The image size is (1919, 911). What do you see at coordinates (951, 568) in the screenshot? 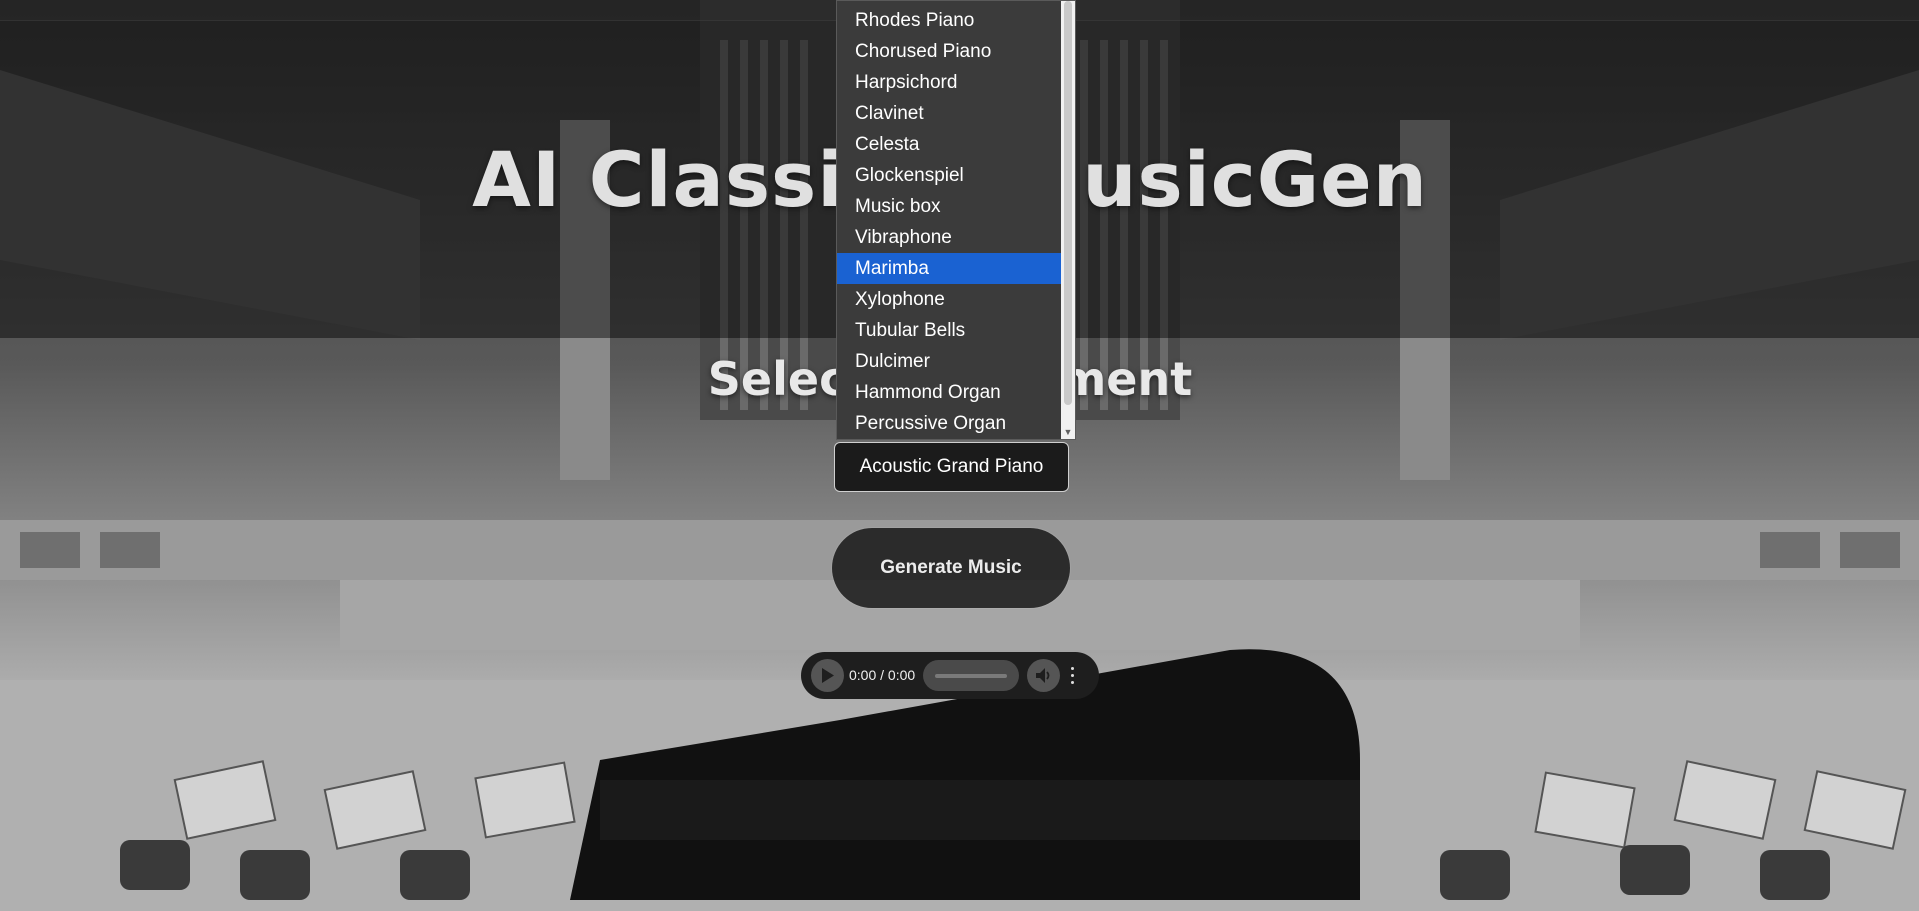
I see `generate-music-button: Generate Music` at bounding box center [951, 568].